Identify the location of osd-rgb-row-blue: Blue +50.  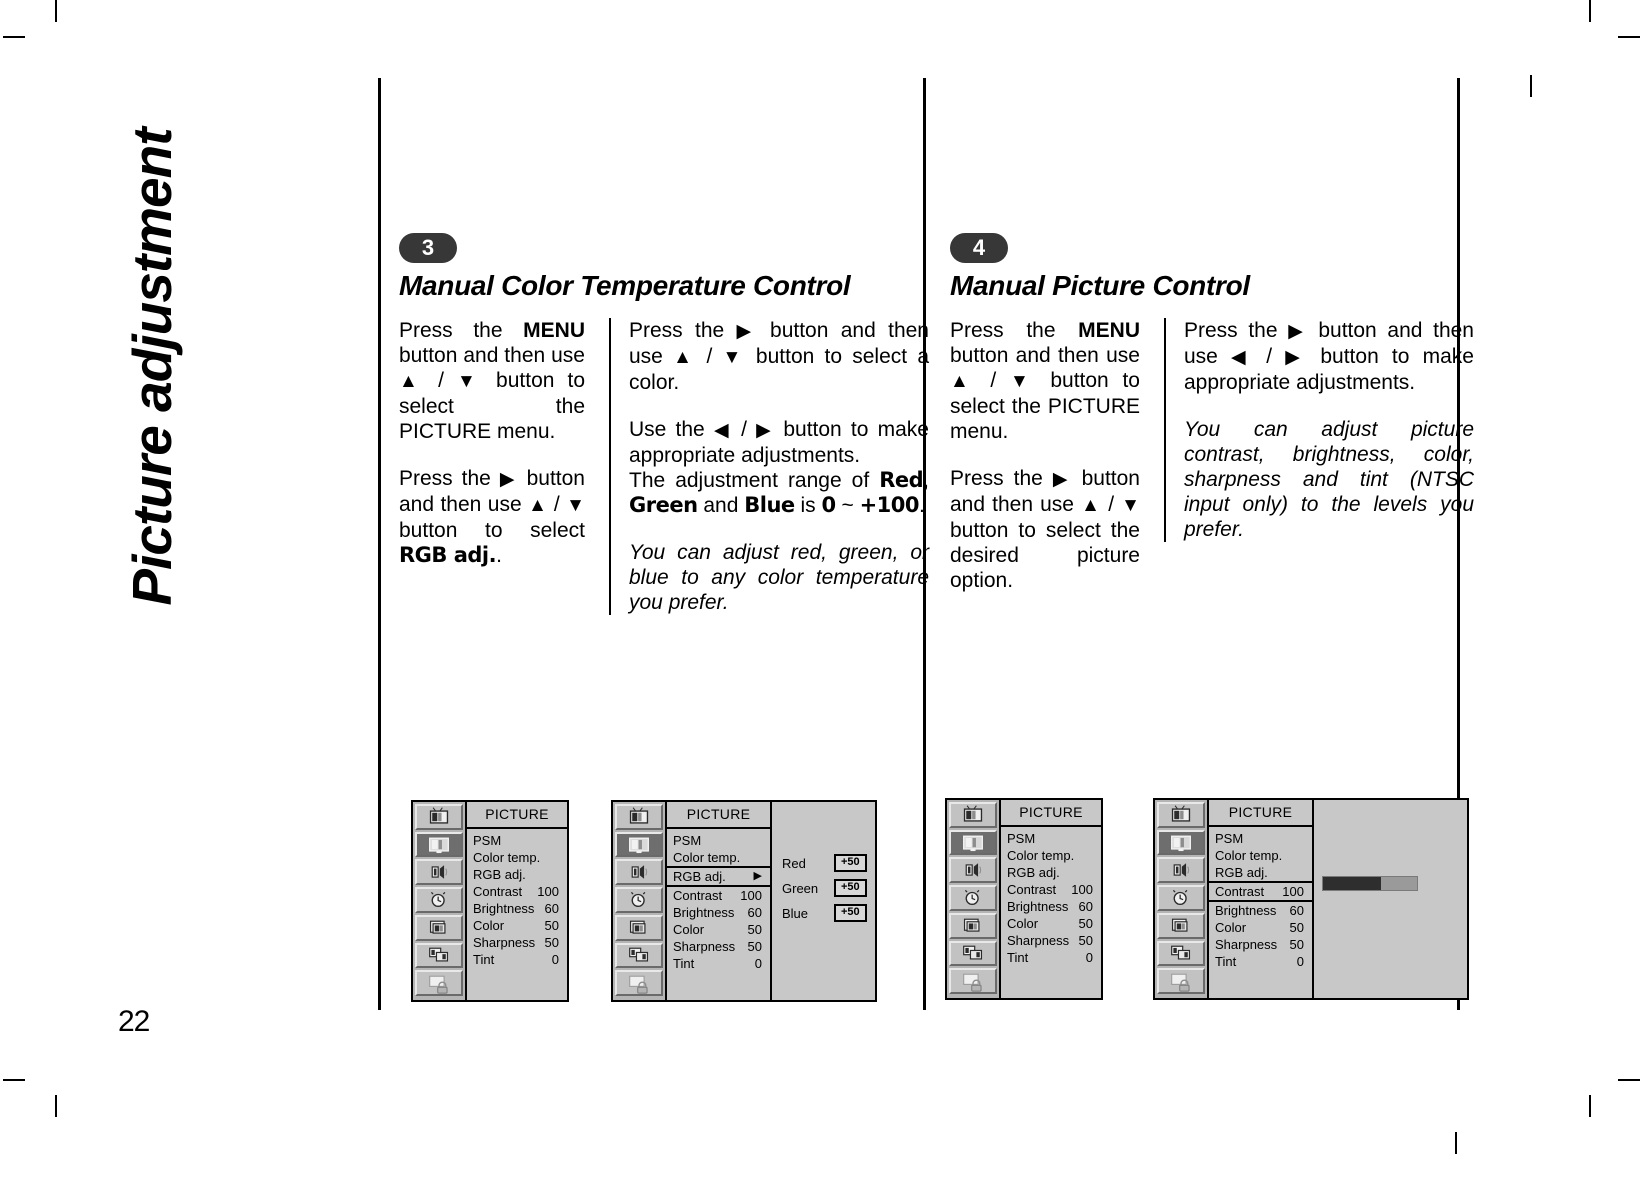
(828, 913).